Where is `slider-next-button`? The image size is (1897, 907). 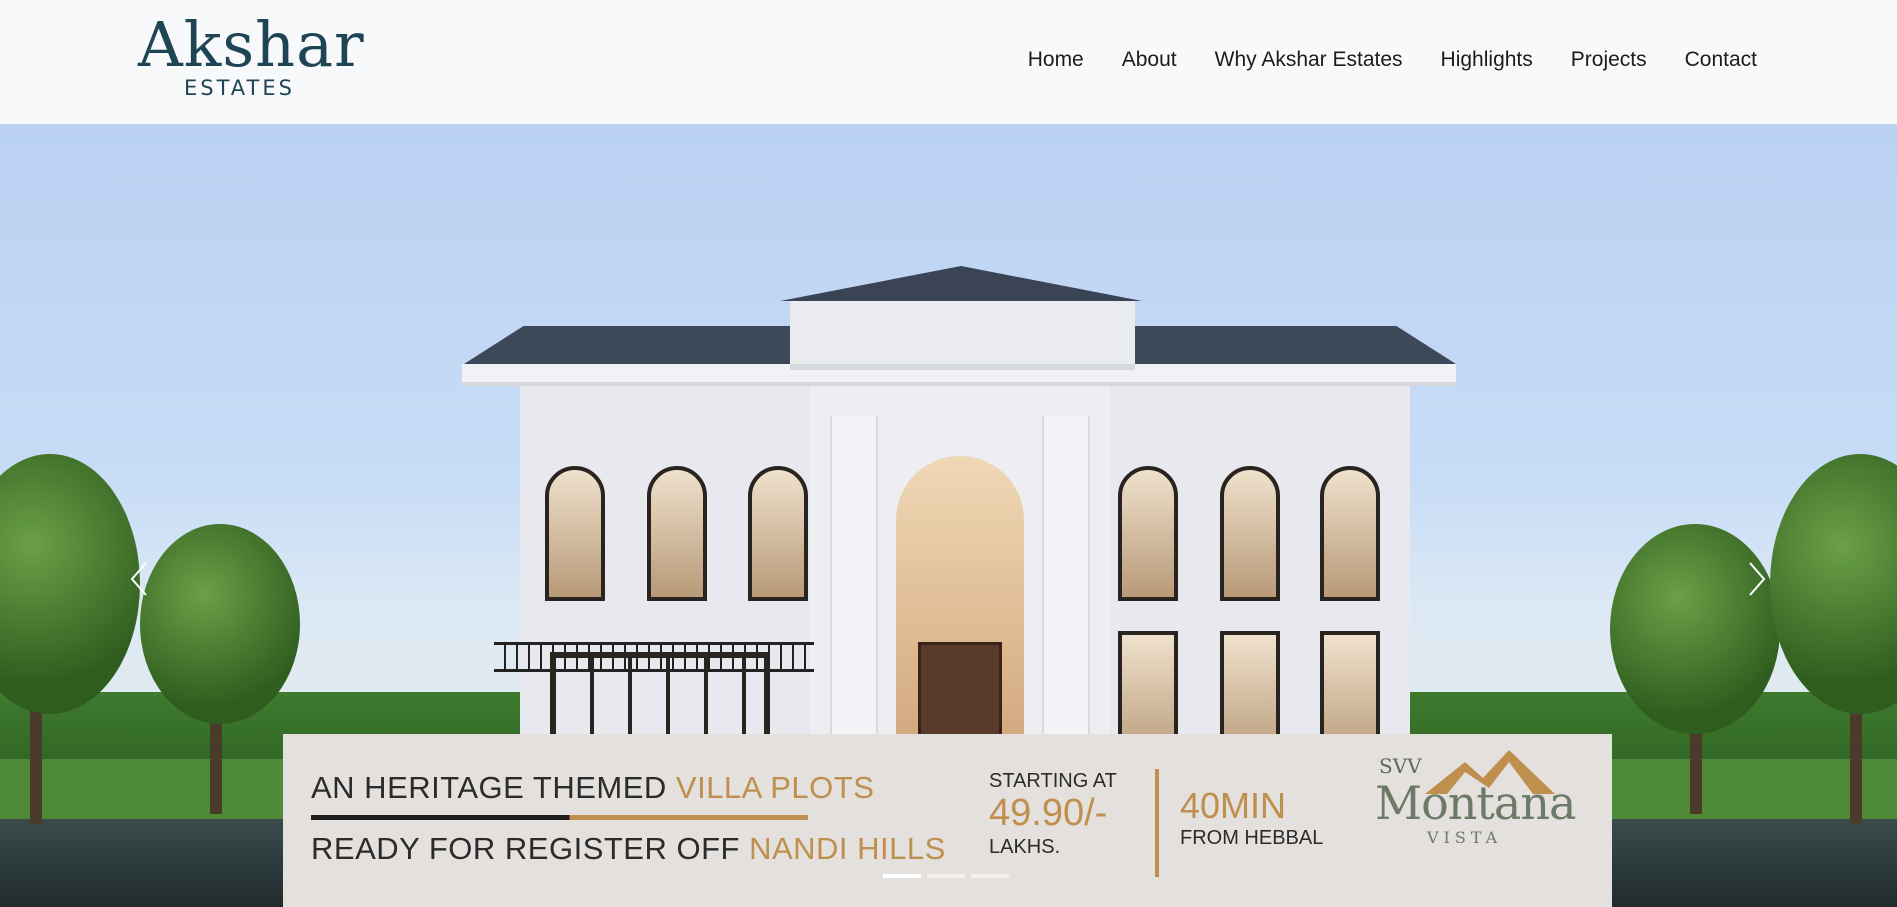 slider-next-button is located at coordinates (1755, 579).